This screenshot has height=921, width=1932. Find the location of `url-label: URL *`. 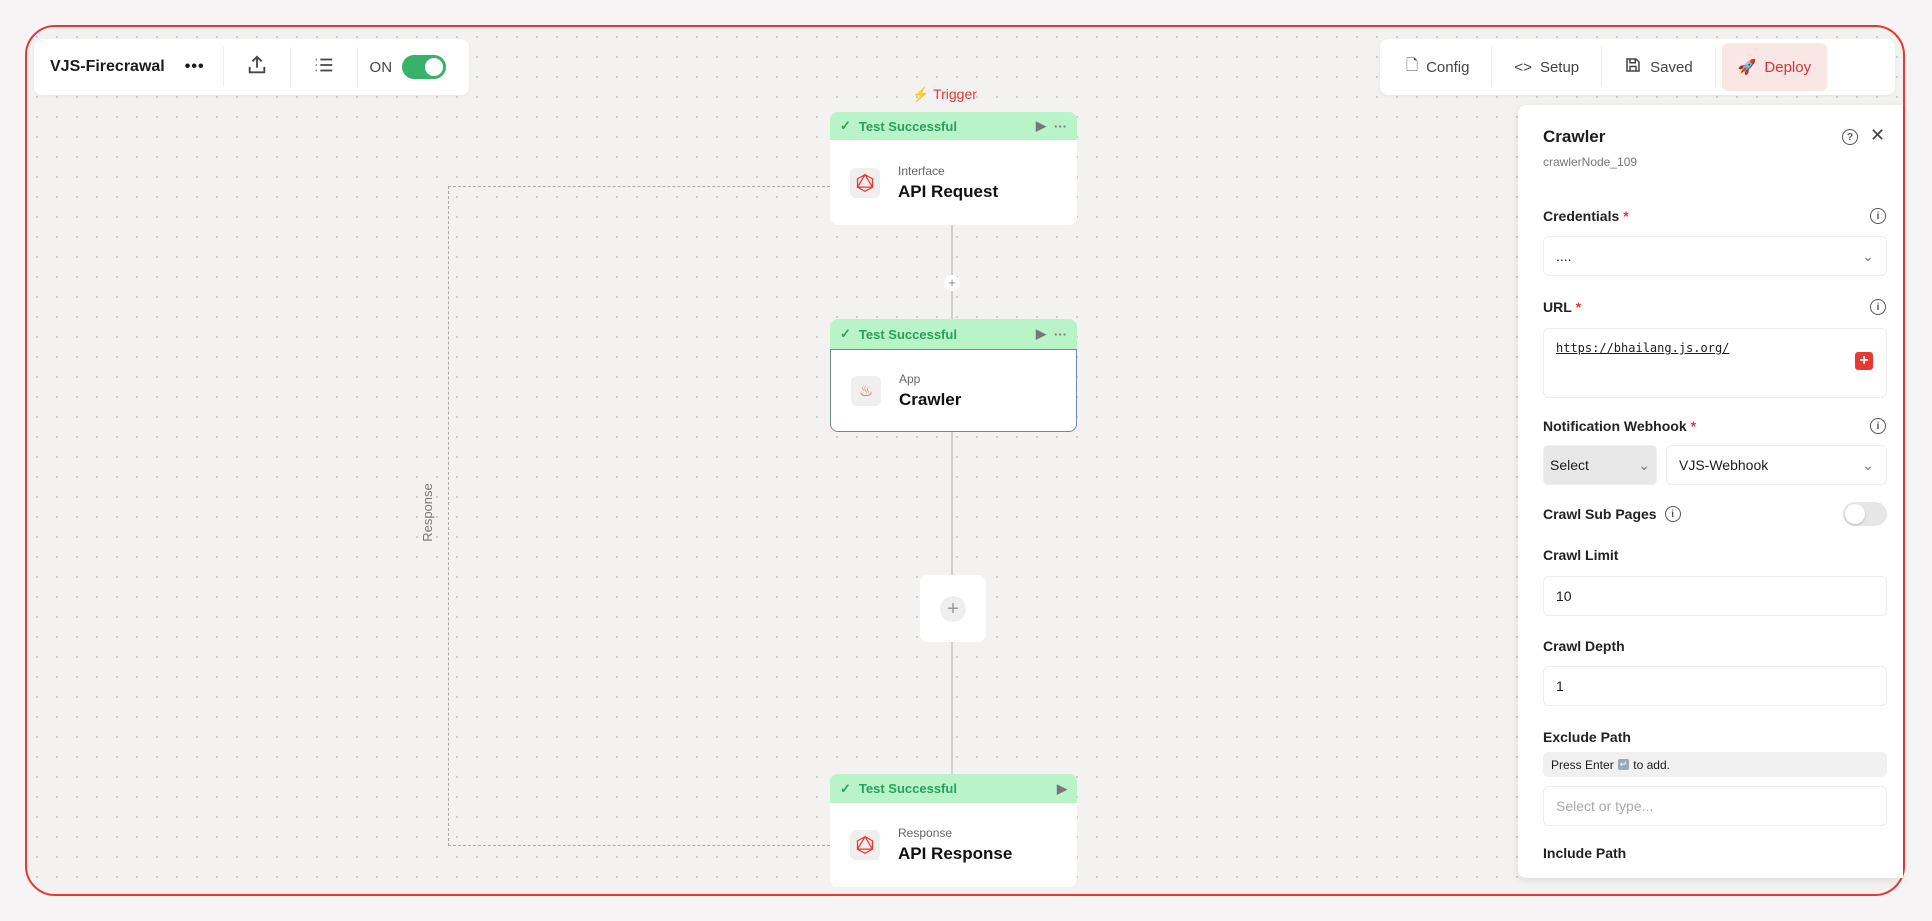

url-label: URL * is located at coordinates (1562, 307).